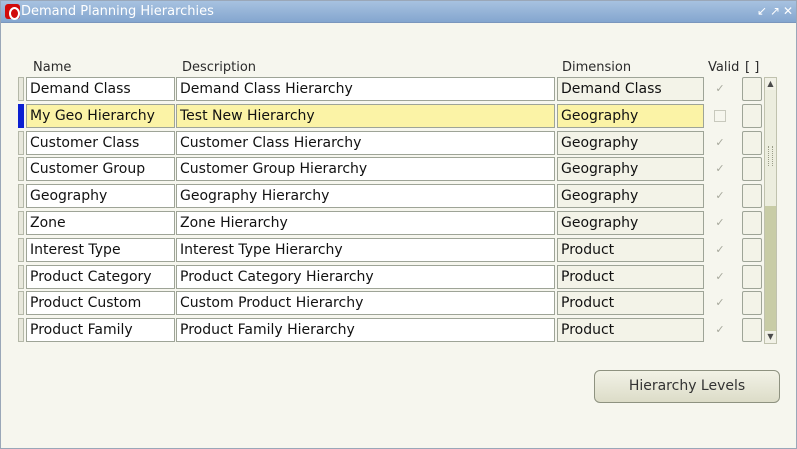 This screenshot has width=797, height=449. Describe the element at coordinates (597, 67) in the screenshot. I see `column-header-dimension: Dimension` at that location.